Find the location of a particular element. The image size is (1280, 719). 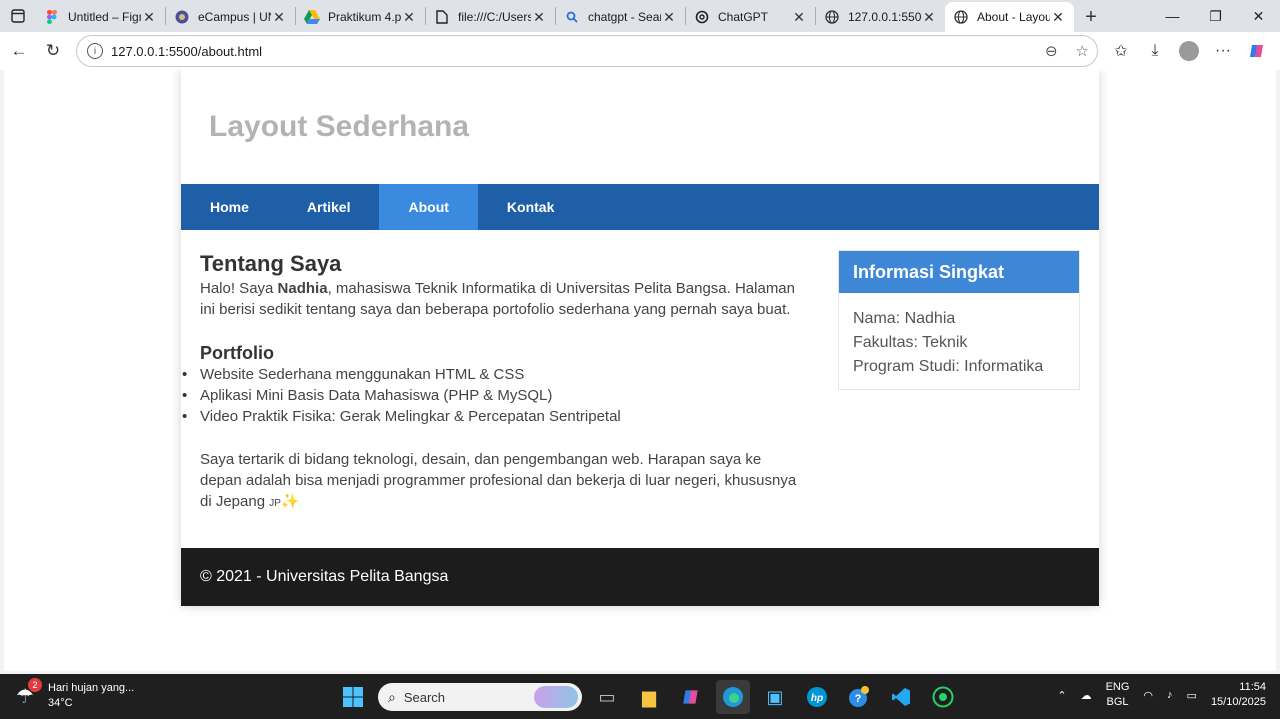

hp-app-button: hp is located at coordinates (817, 697).